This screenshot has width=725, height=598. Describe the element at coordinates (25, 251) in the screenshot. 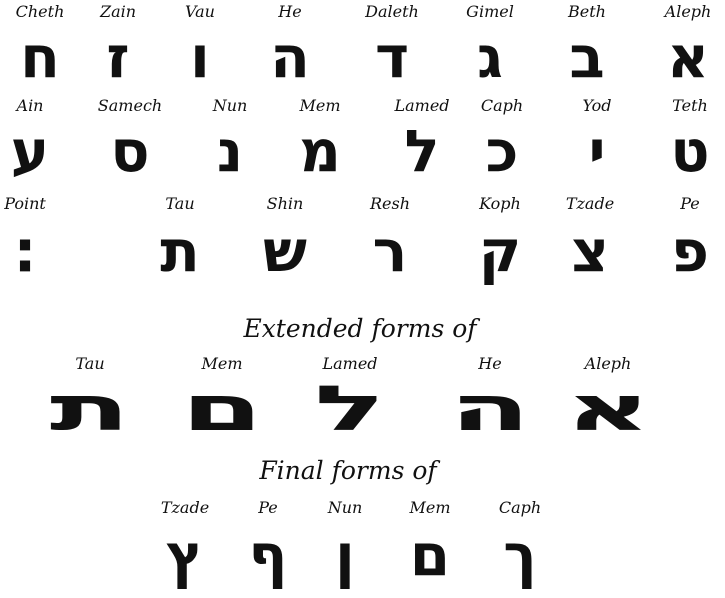

I see `hebrew-letter: ׃` at that location.